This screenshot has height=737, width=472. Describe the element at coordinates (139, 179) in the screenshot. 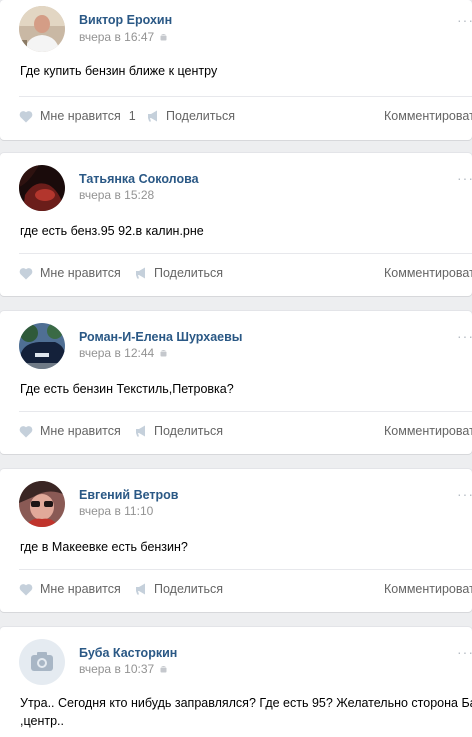

I see `author-name: Татьянка Соколова` at that location.